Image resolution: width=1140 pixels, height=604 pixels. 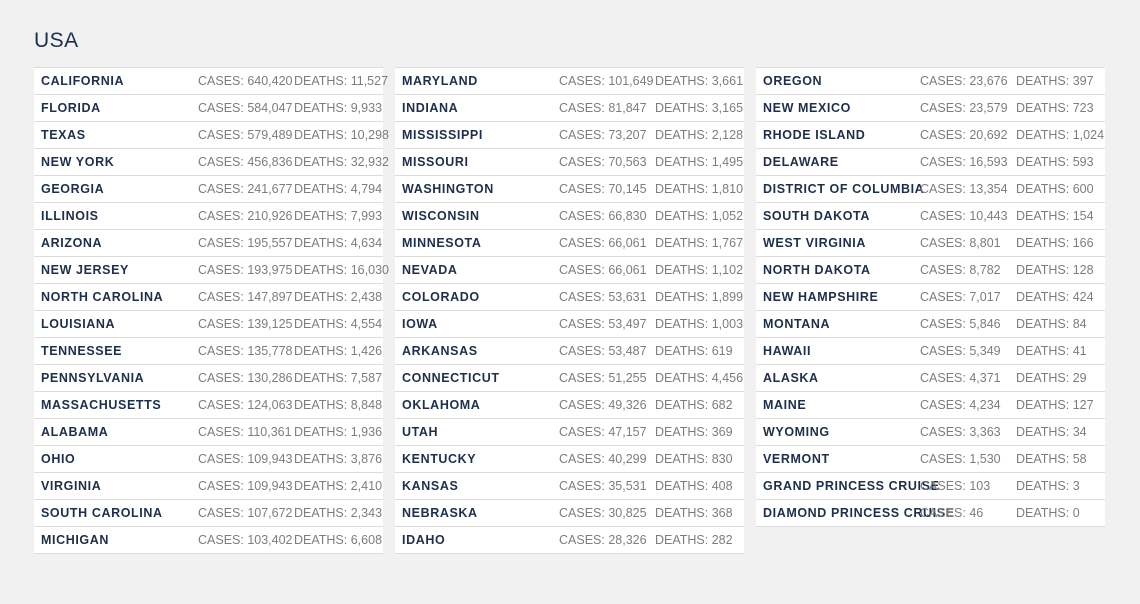 I want to click on cases-value: CASES: 30,825, so click(x=603, y=513).